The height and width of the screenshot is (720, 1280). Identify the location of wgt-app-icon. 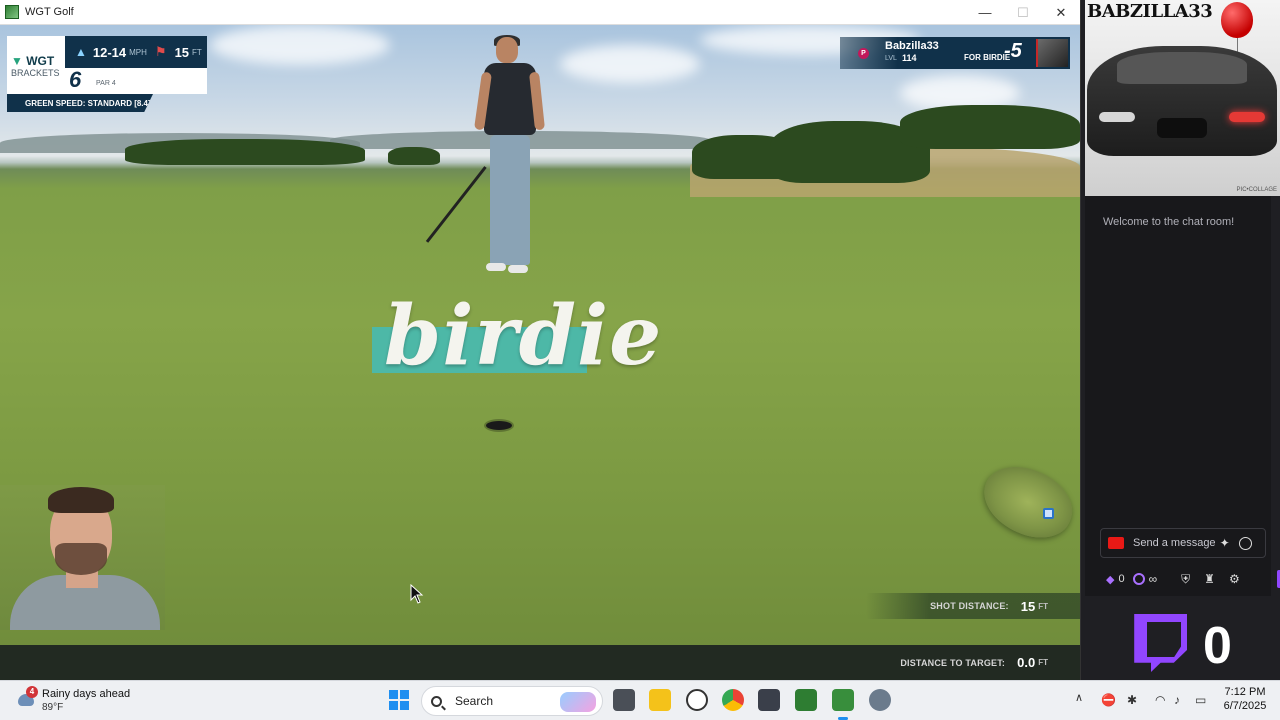
(12, 12).